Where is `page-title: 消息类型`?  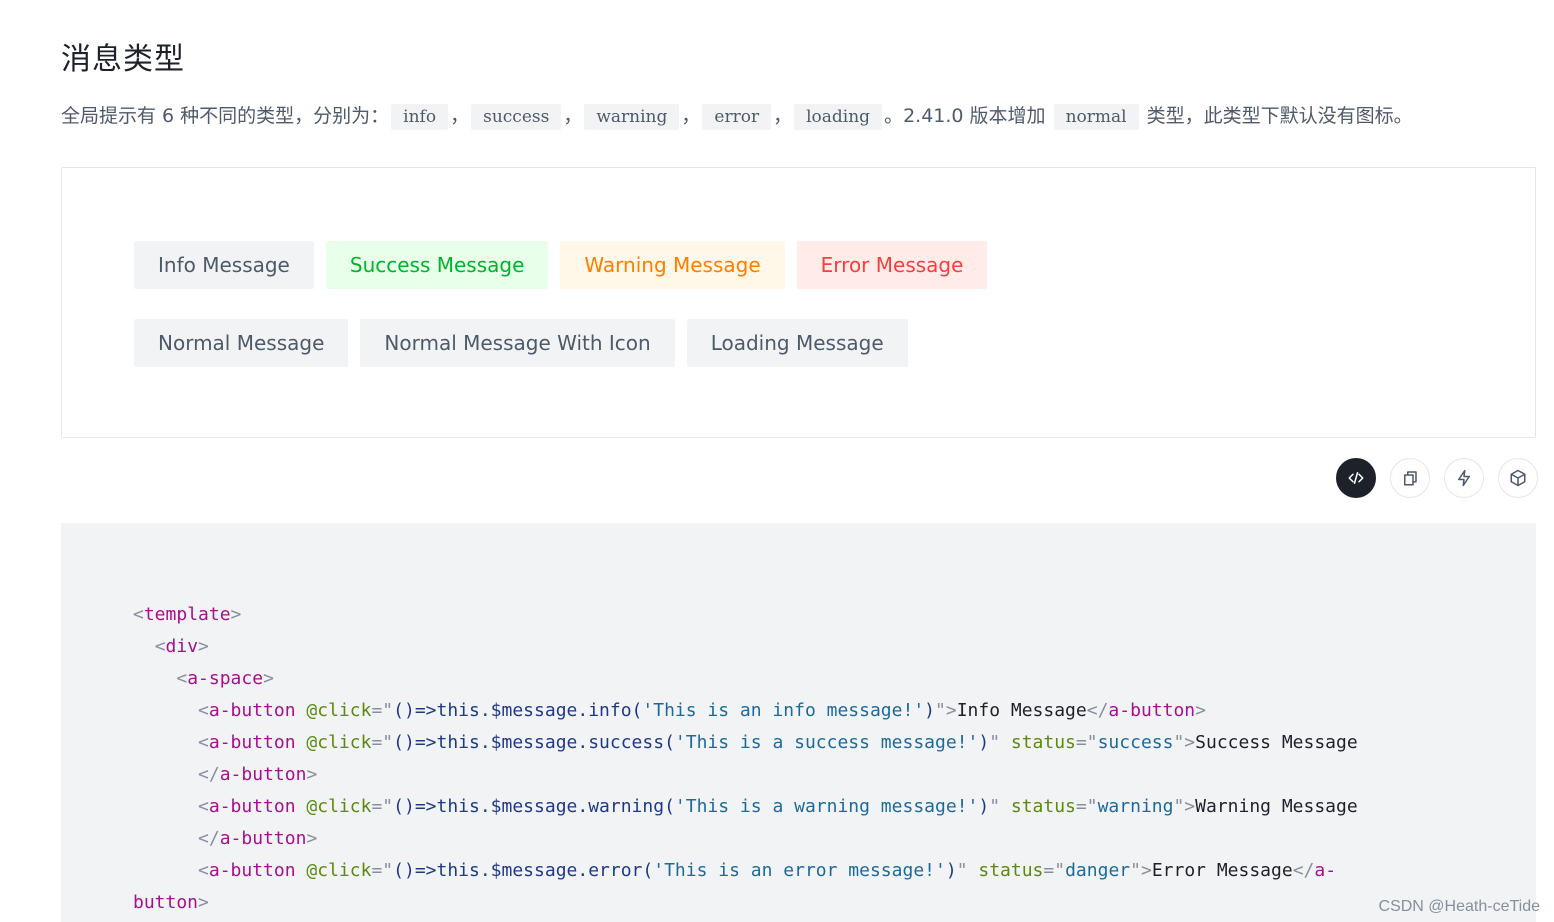
page-title: 消息类型 is located at coordinates (123, 59).